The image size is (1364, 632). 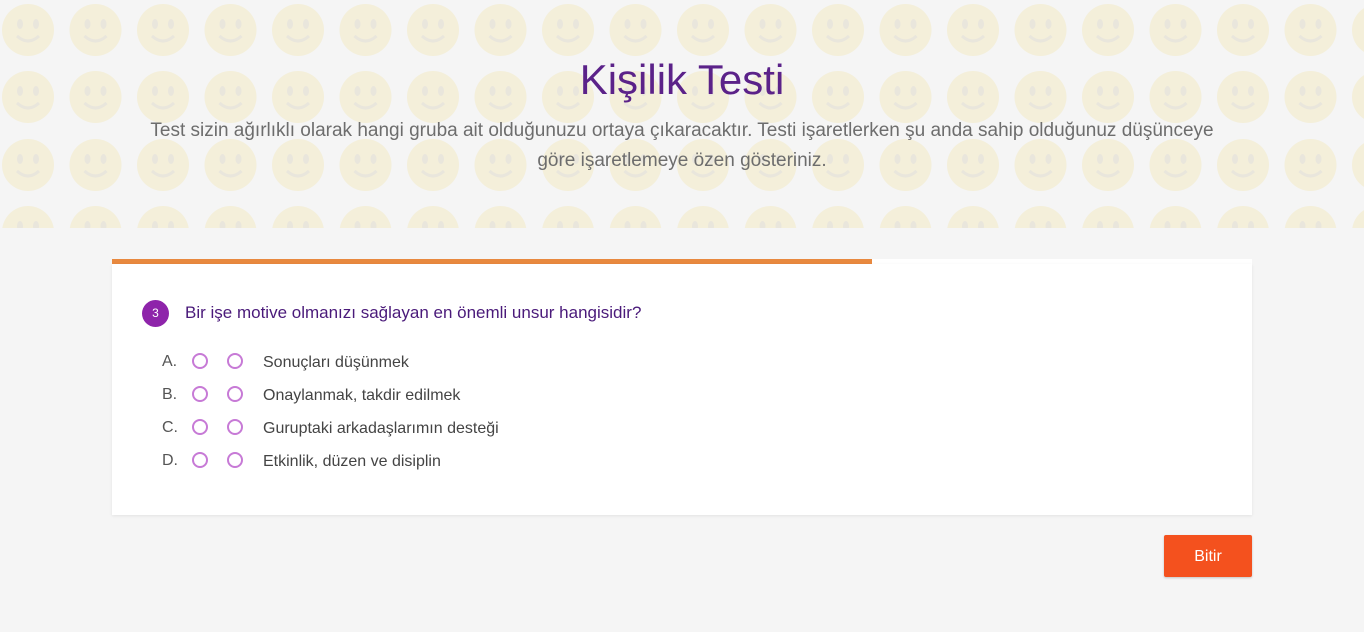 What do you see at coordinates (682, 79) in the screenshot?
I see `page-title: Kişilik Testi` at bounding box center [682, 79].